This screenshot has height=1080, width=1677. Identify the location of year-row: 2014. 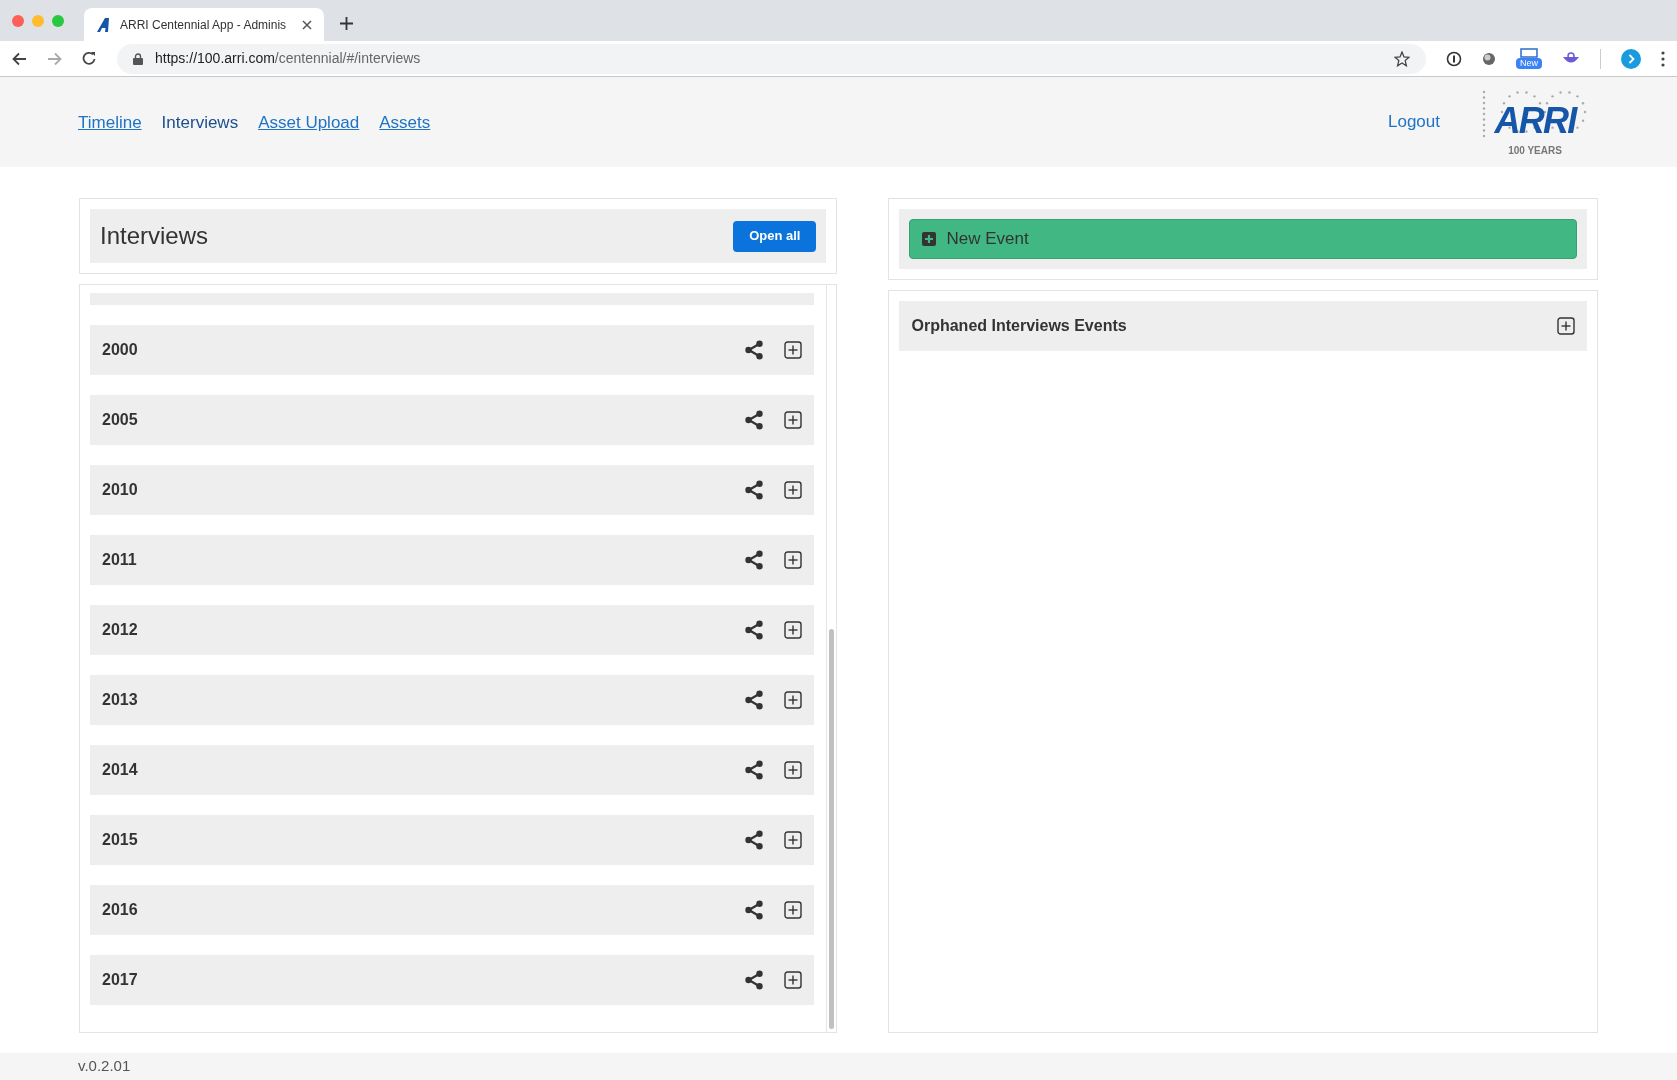
(452, 770).